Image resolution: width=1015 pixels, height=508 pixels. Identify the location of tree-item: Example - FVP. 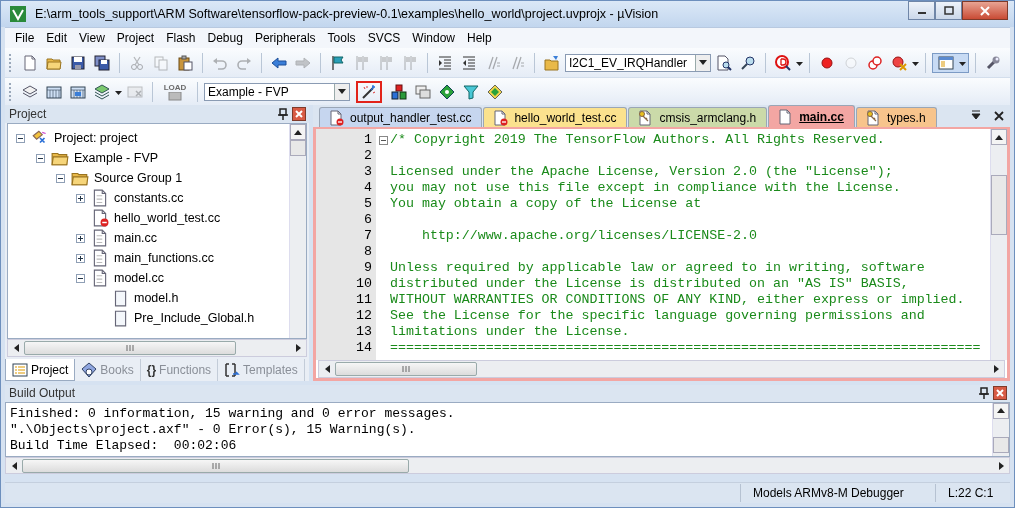
(116, 158).